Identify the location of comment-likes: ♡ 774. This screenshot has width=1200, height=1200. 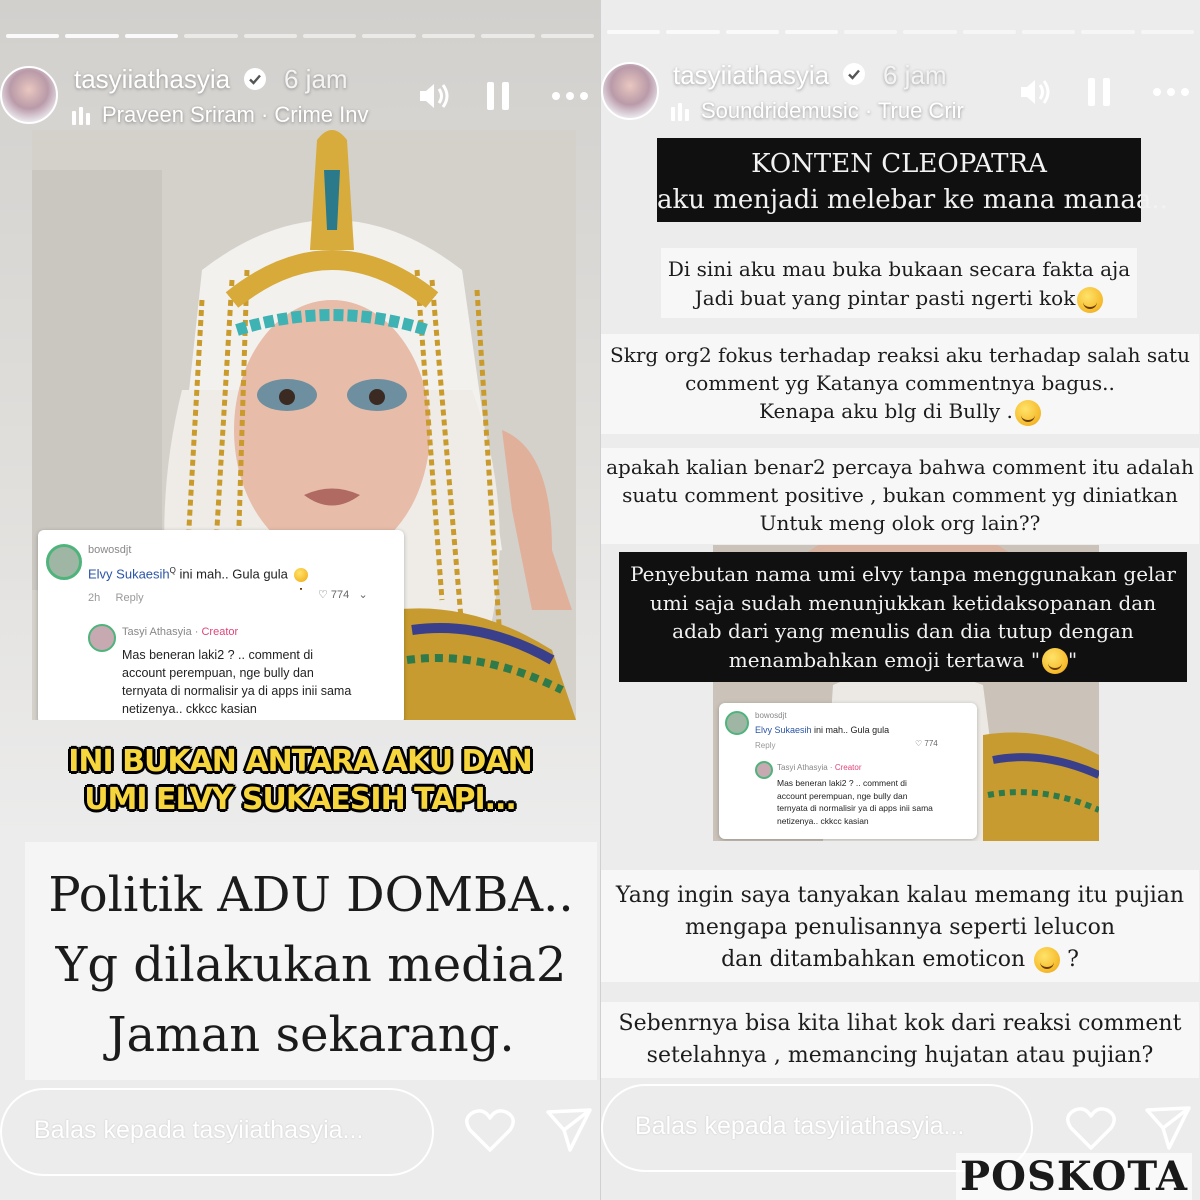
(926, 743).